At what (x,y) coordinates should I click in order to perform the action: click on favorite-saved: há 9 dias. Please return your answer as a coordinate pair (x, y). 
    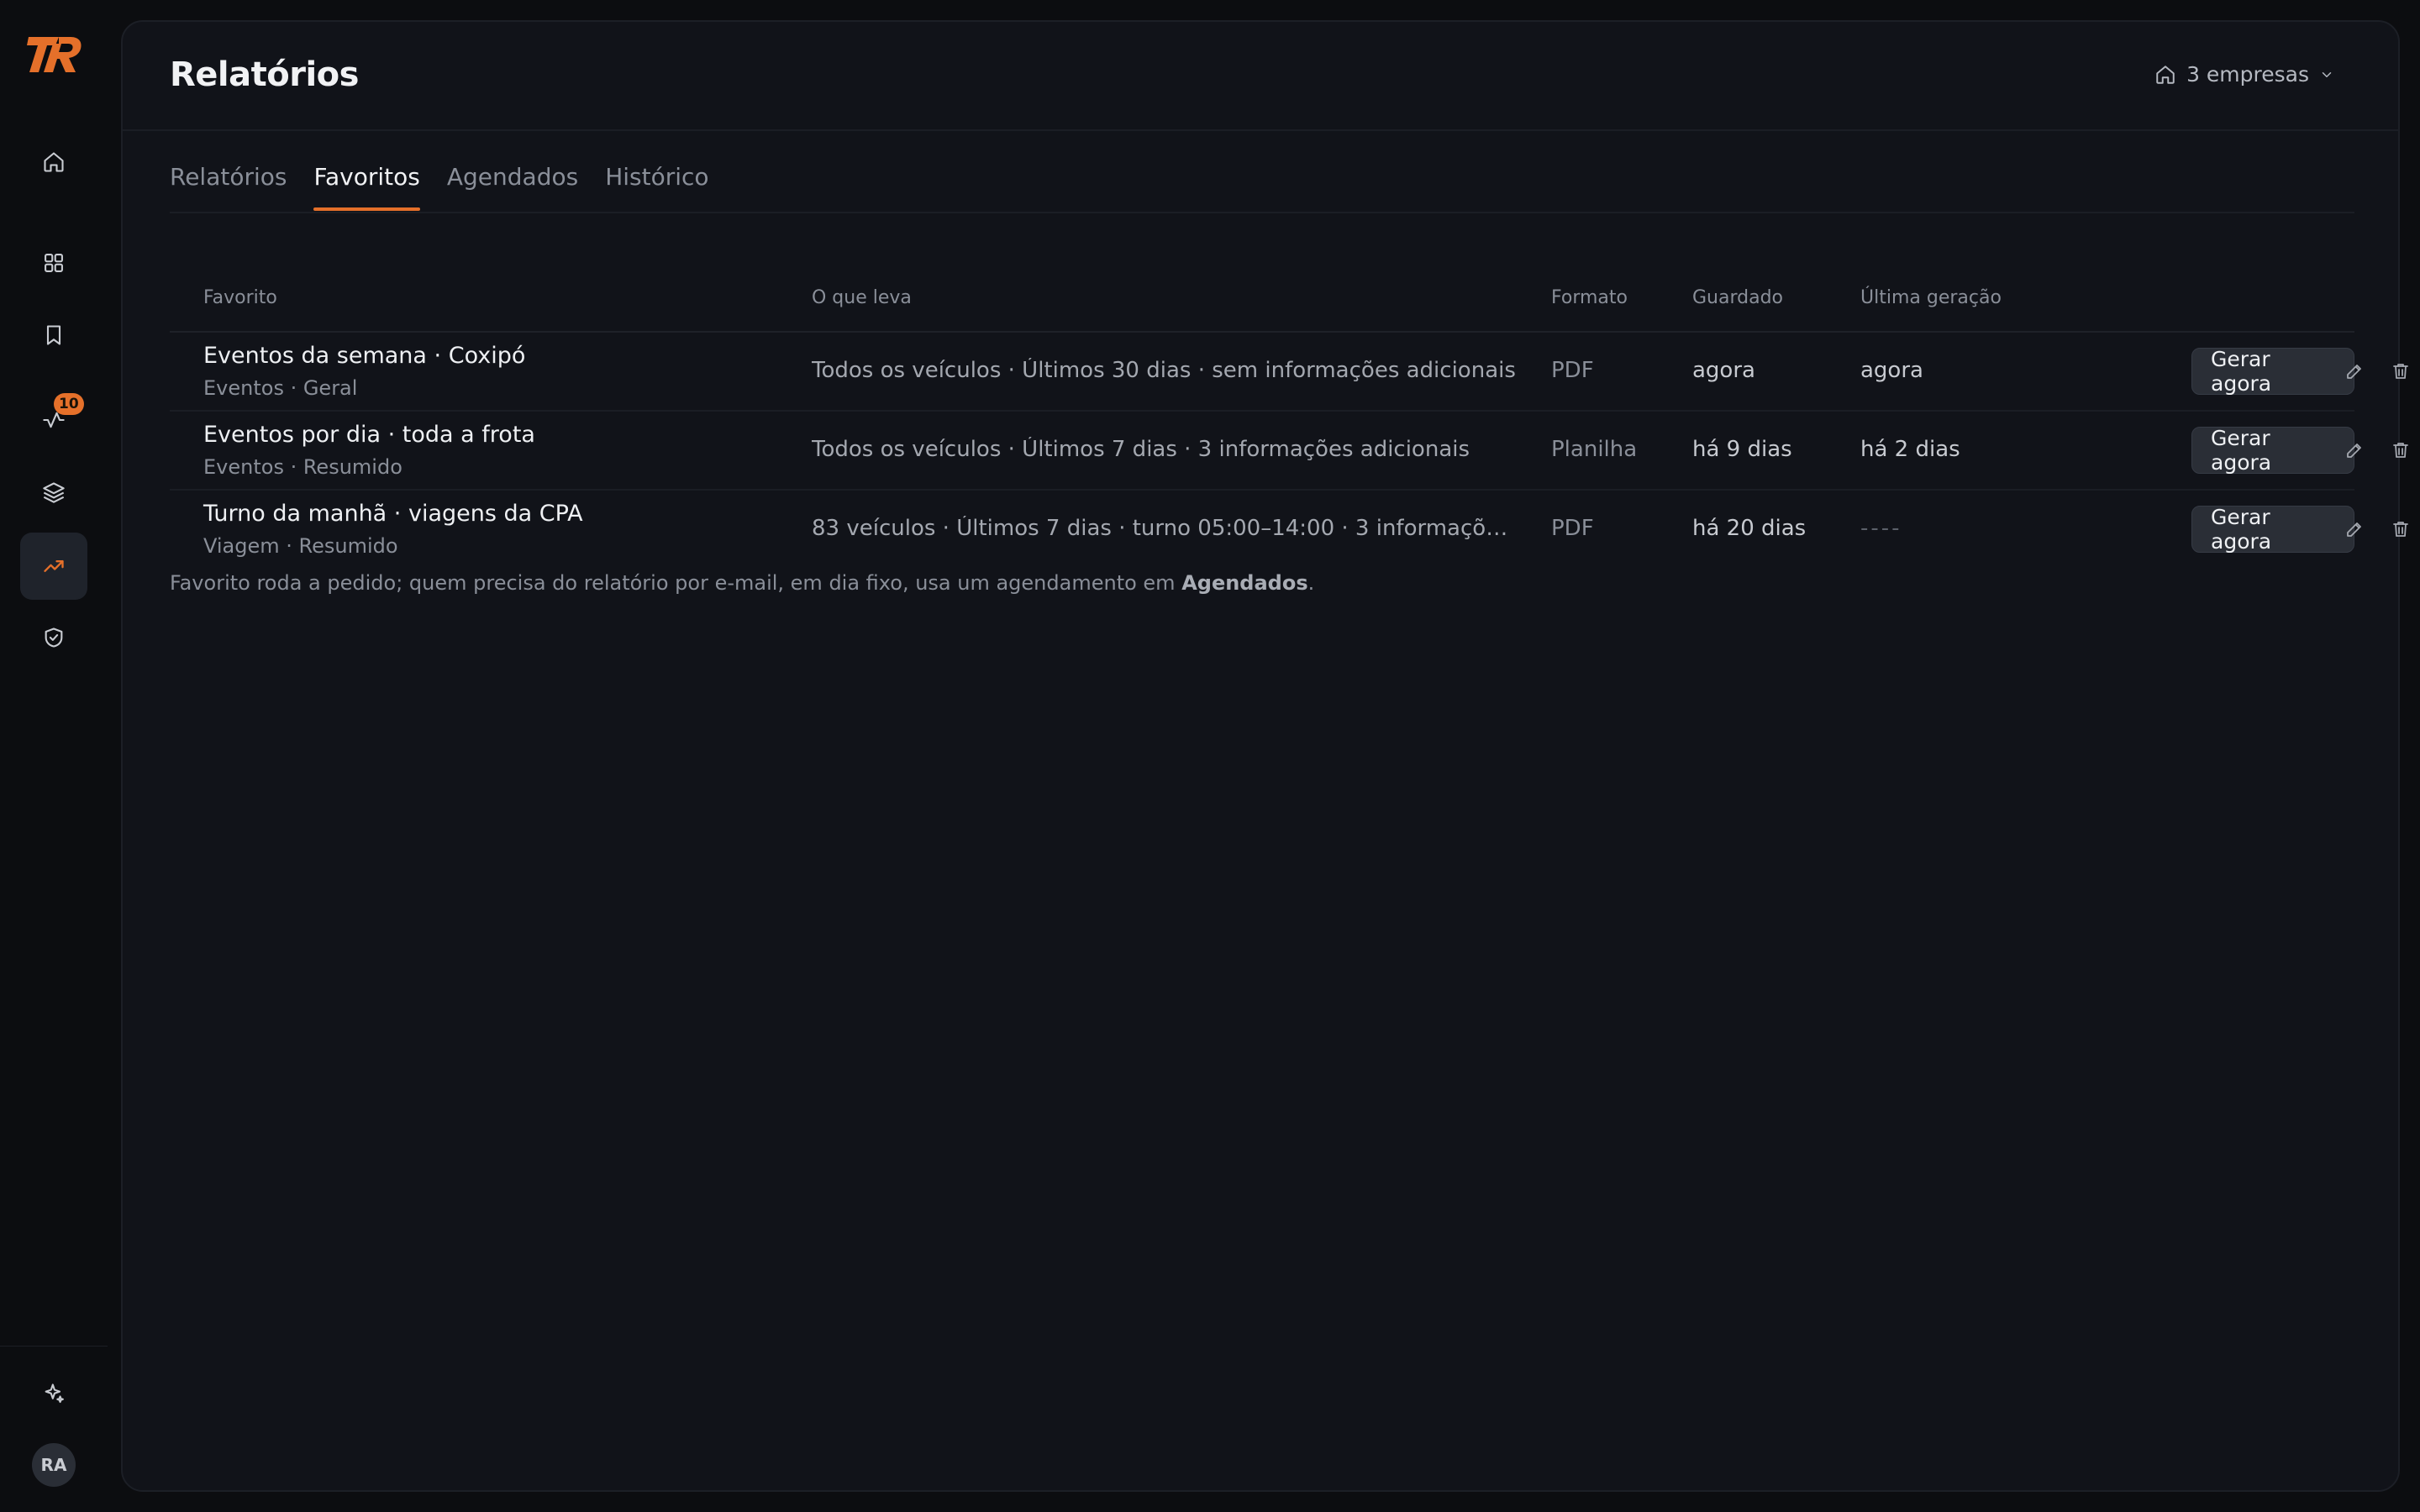
    Looking at the image, I should click on (1742, 449).